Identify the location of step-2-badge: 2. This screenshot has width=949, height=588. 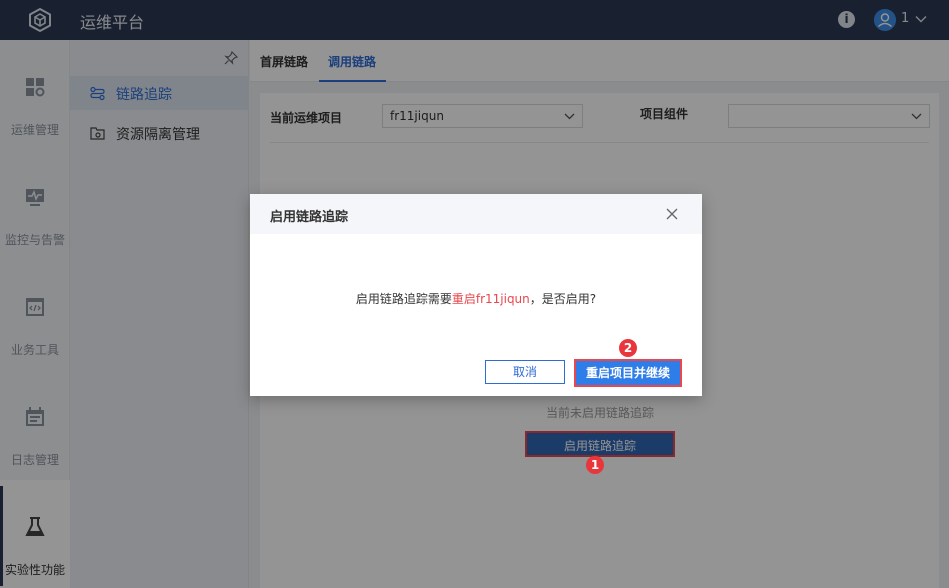
(628, 348).